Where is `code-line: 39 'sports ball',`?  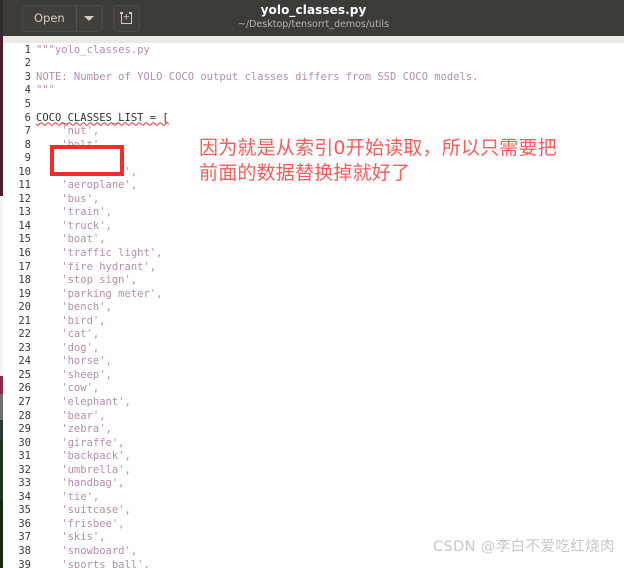
code-line: 39 'sports ball', is located at coordinates (313, 563).